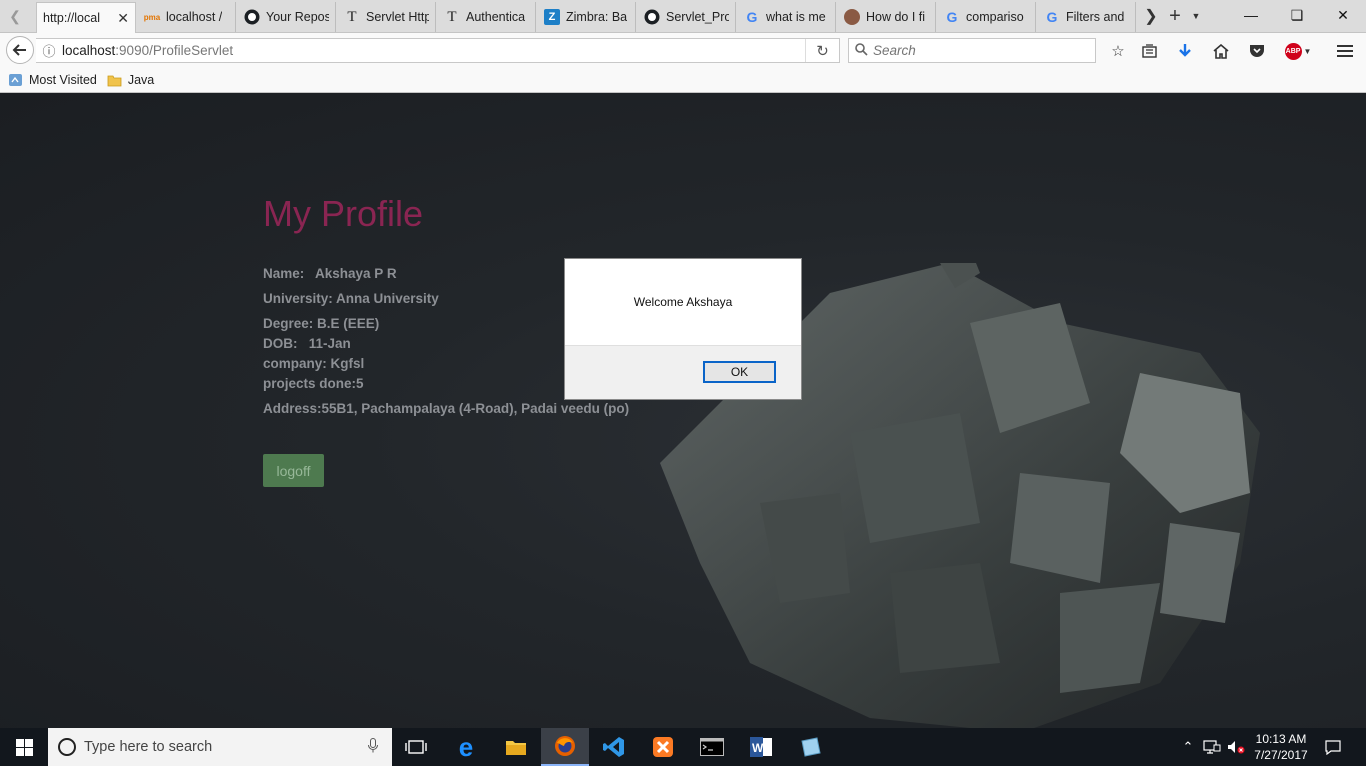  What do you see at coordinates (297, 17) in the screenshot?
I see `tab-label: Your Repos` at bounding box center [297, 17].